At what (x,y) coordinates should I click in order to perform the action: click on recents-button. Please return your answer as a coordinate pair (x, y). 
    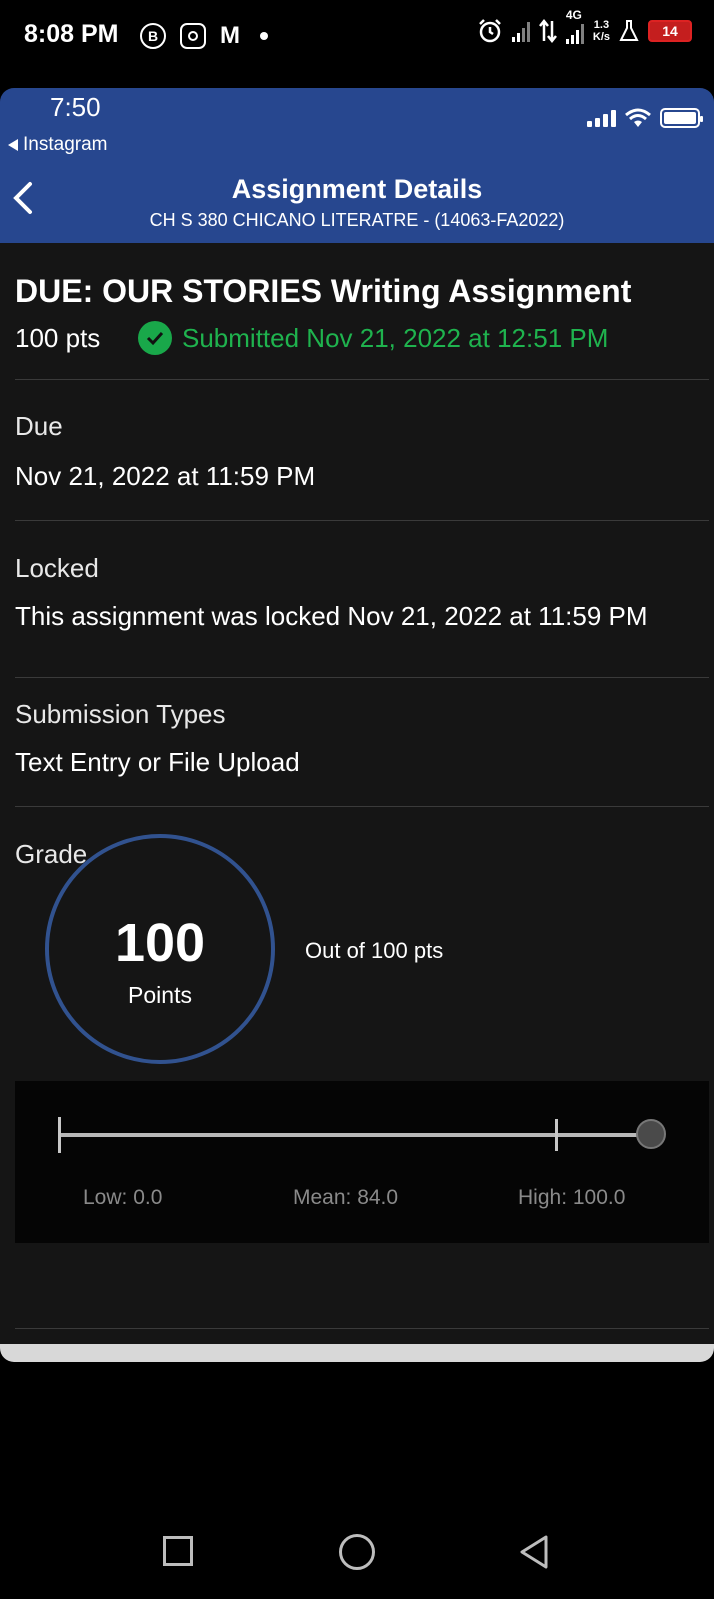
    Looking at the image, I should click on (178, 1551).